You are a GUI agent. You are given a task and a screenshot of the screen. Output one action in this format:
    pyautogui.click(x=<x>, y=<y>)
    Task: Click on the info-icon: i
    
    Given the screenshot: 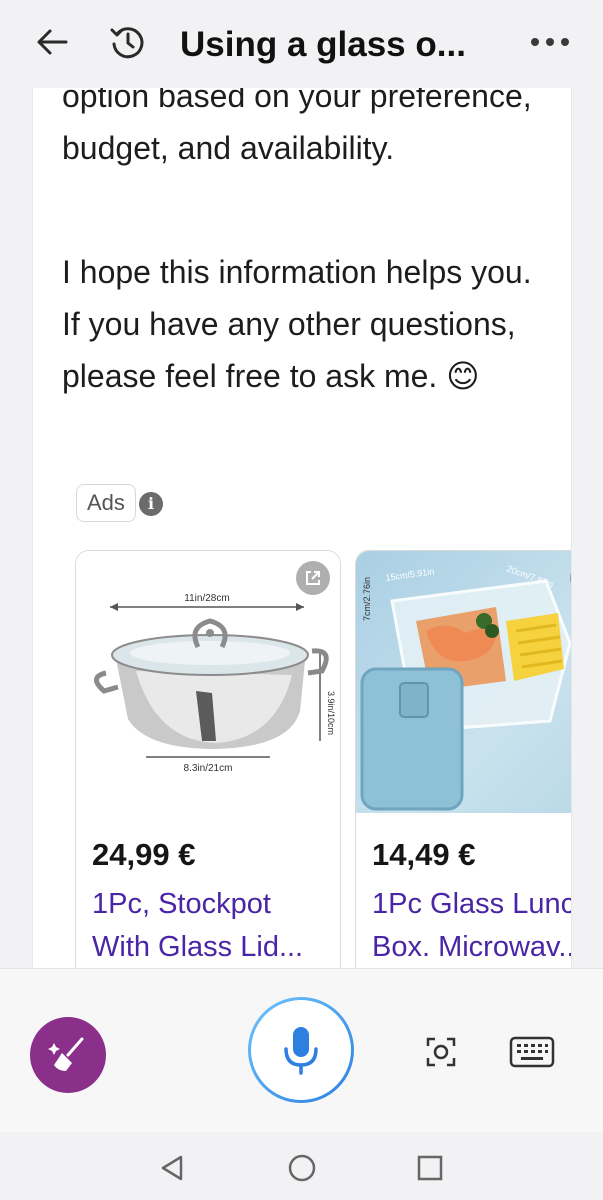 What is the action you would take?
    pyautogui.click(x=151, y=504)
    